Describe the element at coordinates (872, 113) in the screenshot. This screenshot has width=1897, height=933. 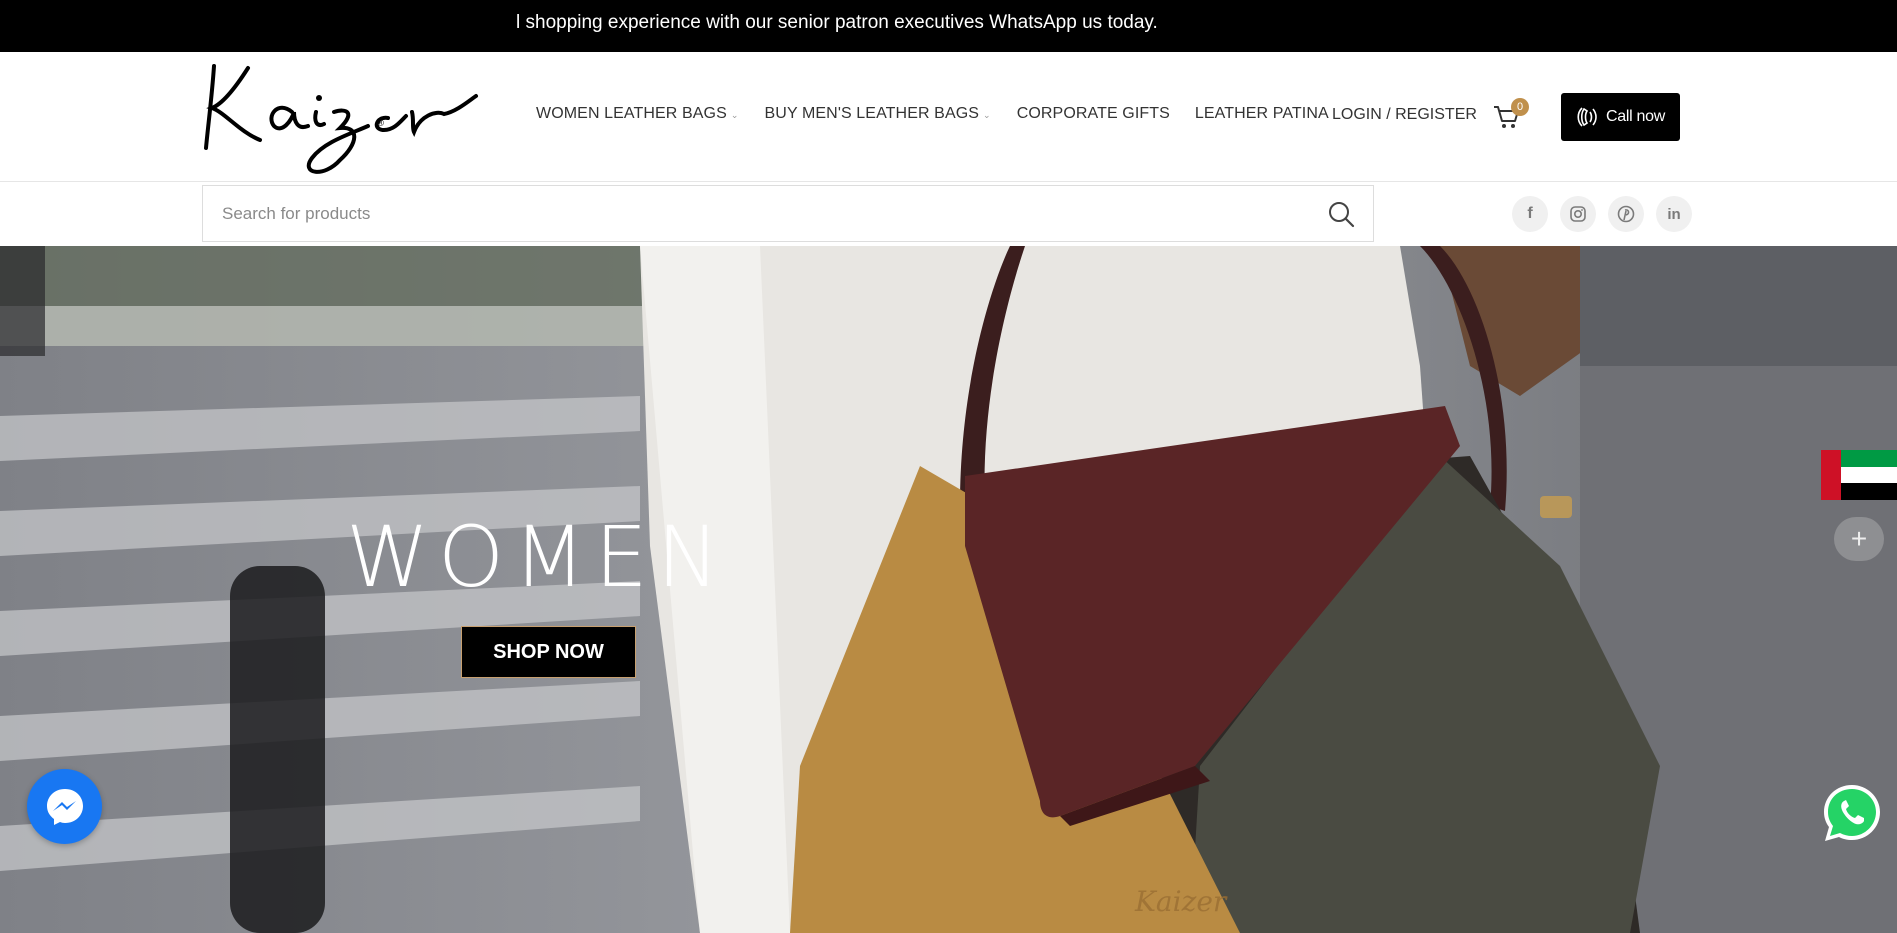
I see `nav-label: BUY MEN'S LEATHER BAGS` at that location.